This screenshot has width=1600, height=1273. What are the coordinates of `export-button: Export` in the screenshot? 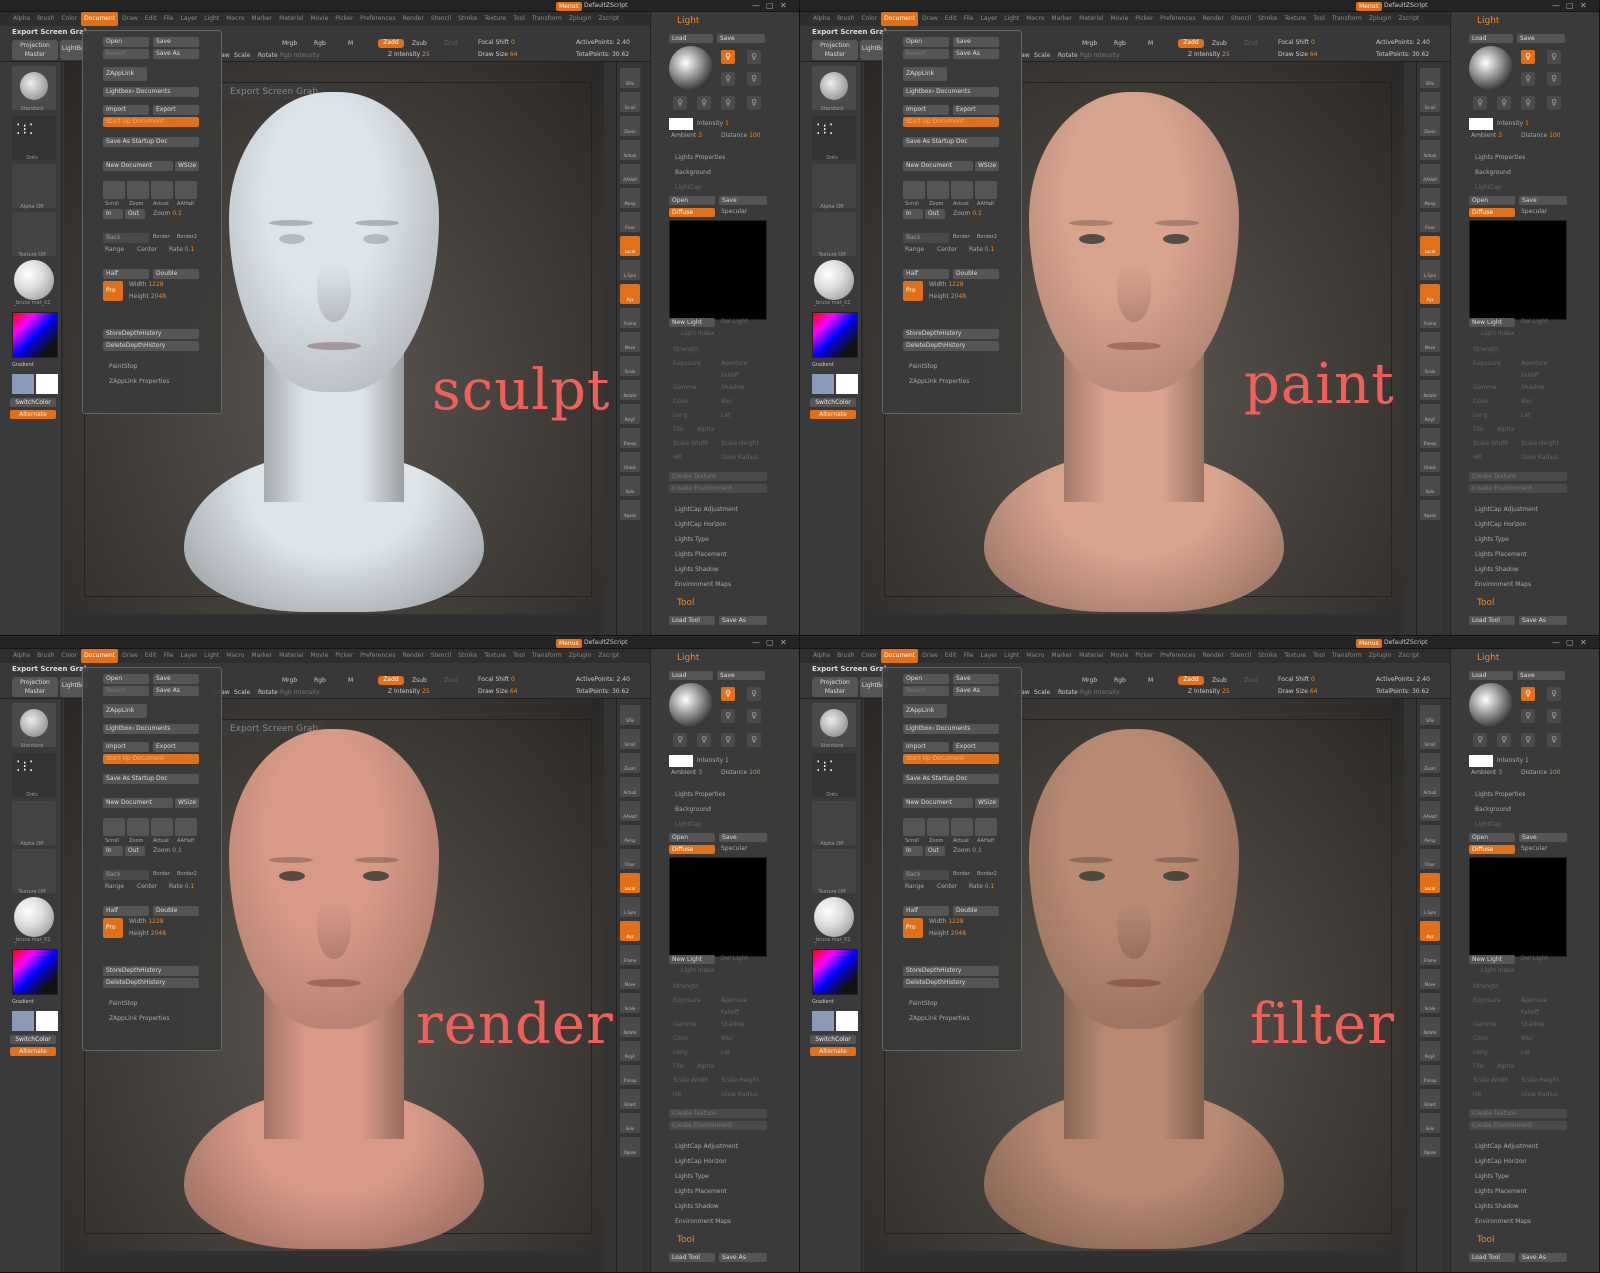 It's located at (176, 110).